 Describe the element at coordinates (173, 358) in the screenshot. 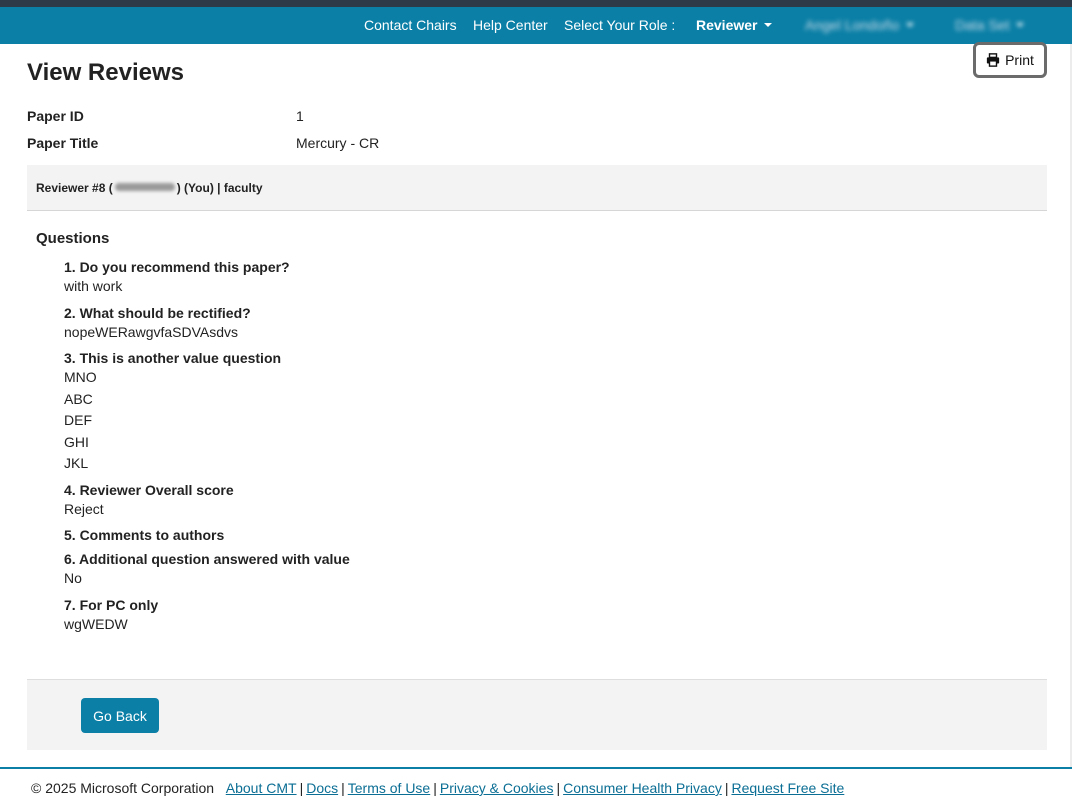

I see `question-label: 3. This is another value question` at that location.